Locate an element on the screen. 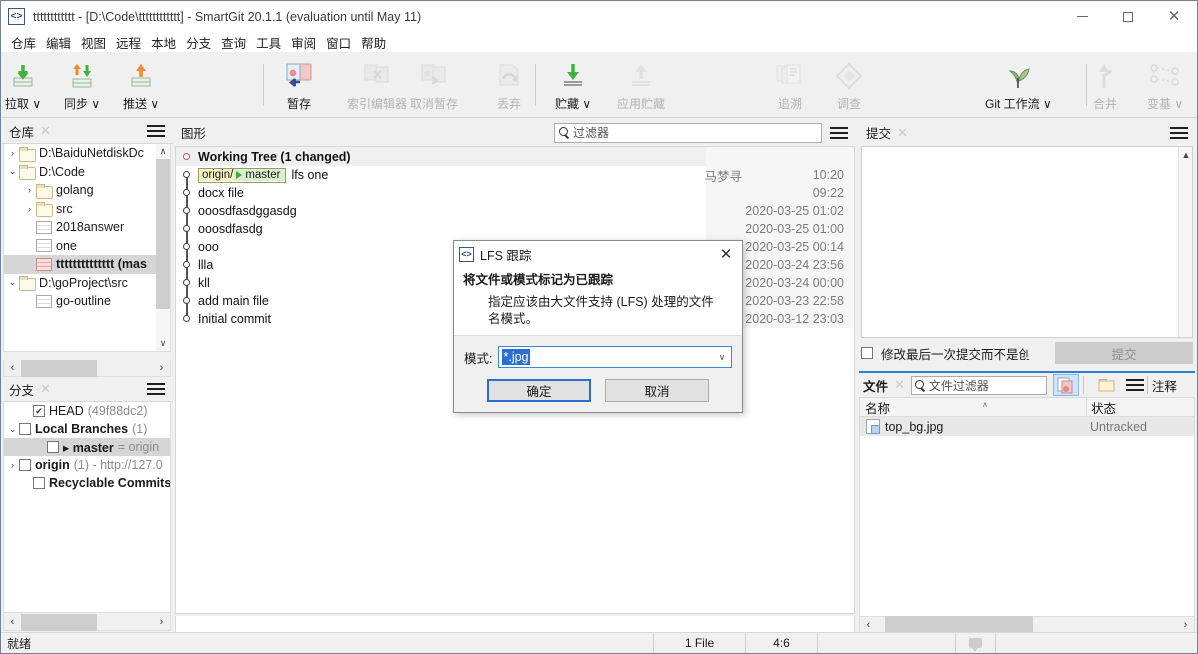 The width and height of the screenshot is (1198, 654). menu-item: 窗口 is located at coordinates (338, 42).